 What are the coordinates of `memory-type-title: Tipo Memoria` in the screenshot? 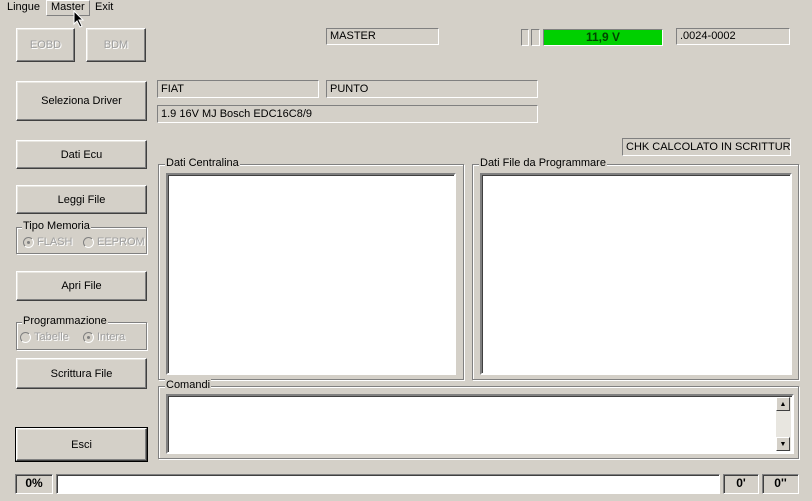 It's located at (56, 226).